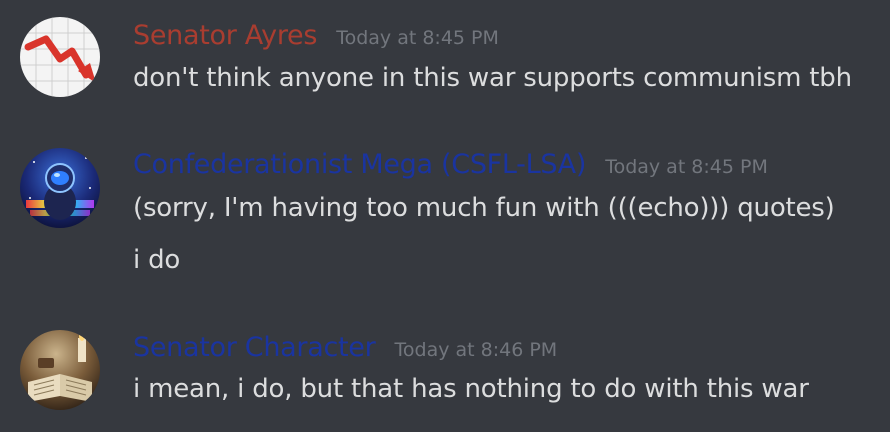 The height and width of the screenshot is (432, 890). I want to click on timestamp: Today at 8:46 PM, so click(476, 350).